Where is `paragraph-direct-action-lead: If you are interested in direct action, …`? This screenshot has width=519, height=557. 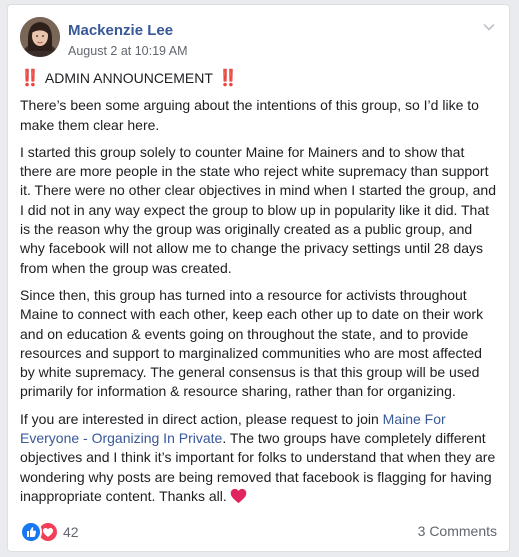 paragraph-direct-action-lead: If you are interested in direct action, … is located at coordinates (201, 418).